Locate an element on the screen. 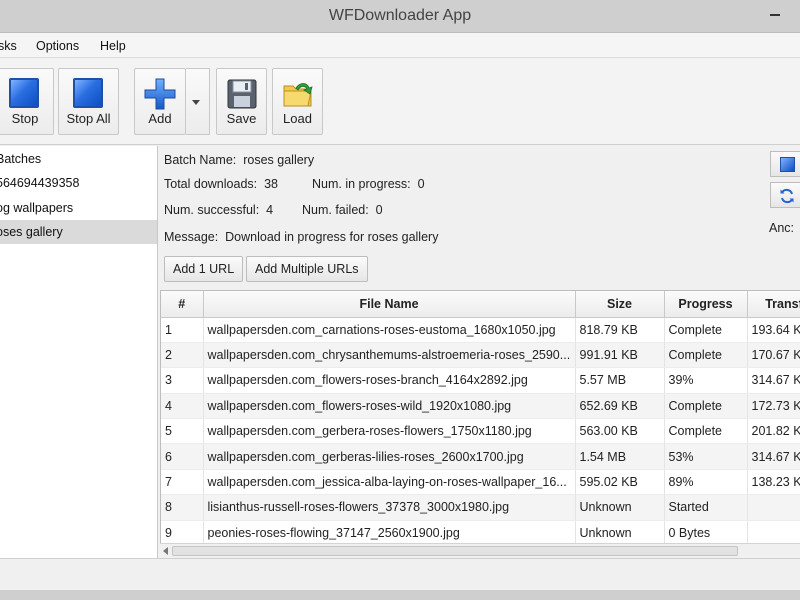  toolbar: Stop Stop All Add Save Load is located at coordinates (400, 102).